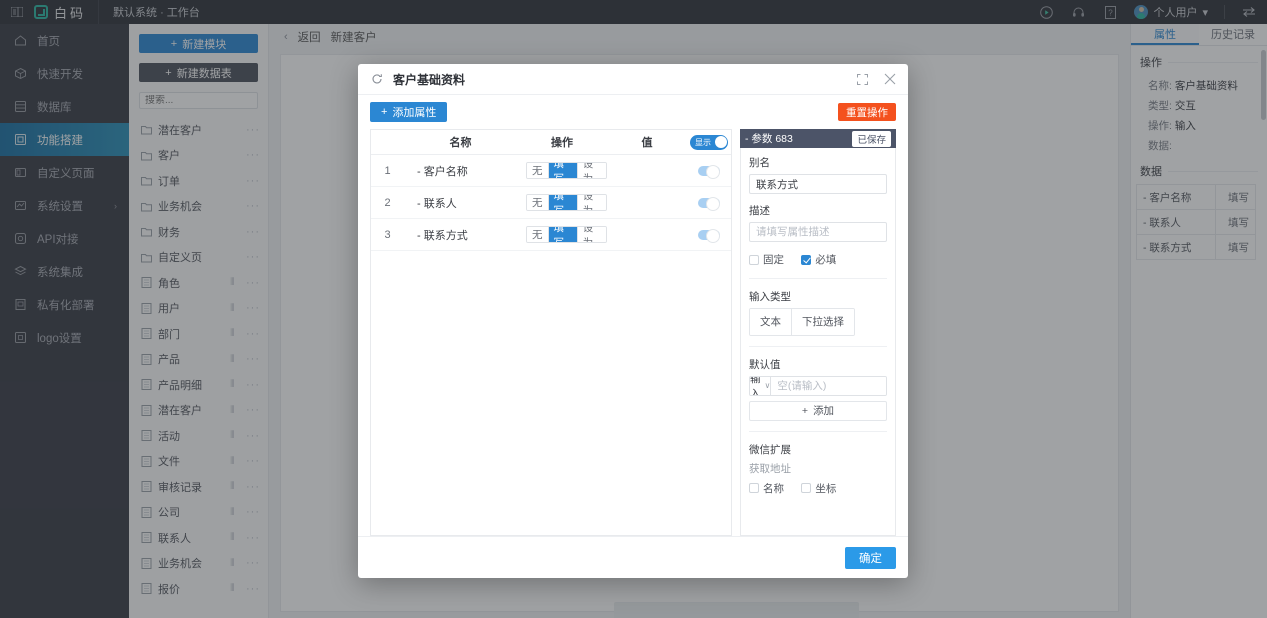  What do you see at coordinates (773, 260) in the screenshot?
I see `fixed-label: 固定` at bounding box center [773, 260].